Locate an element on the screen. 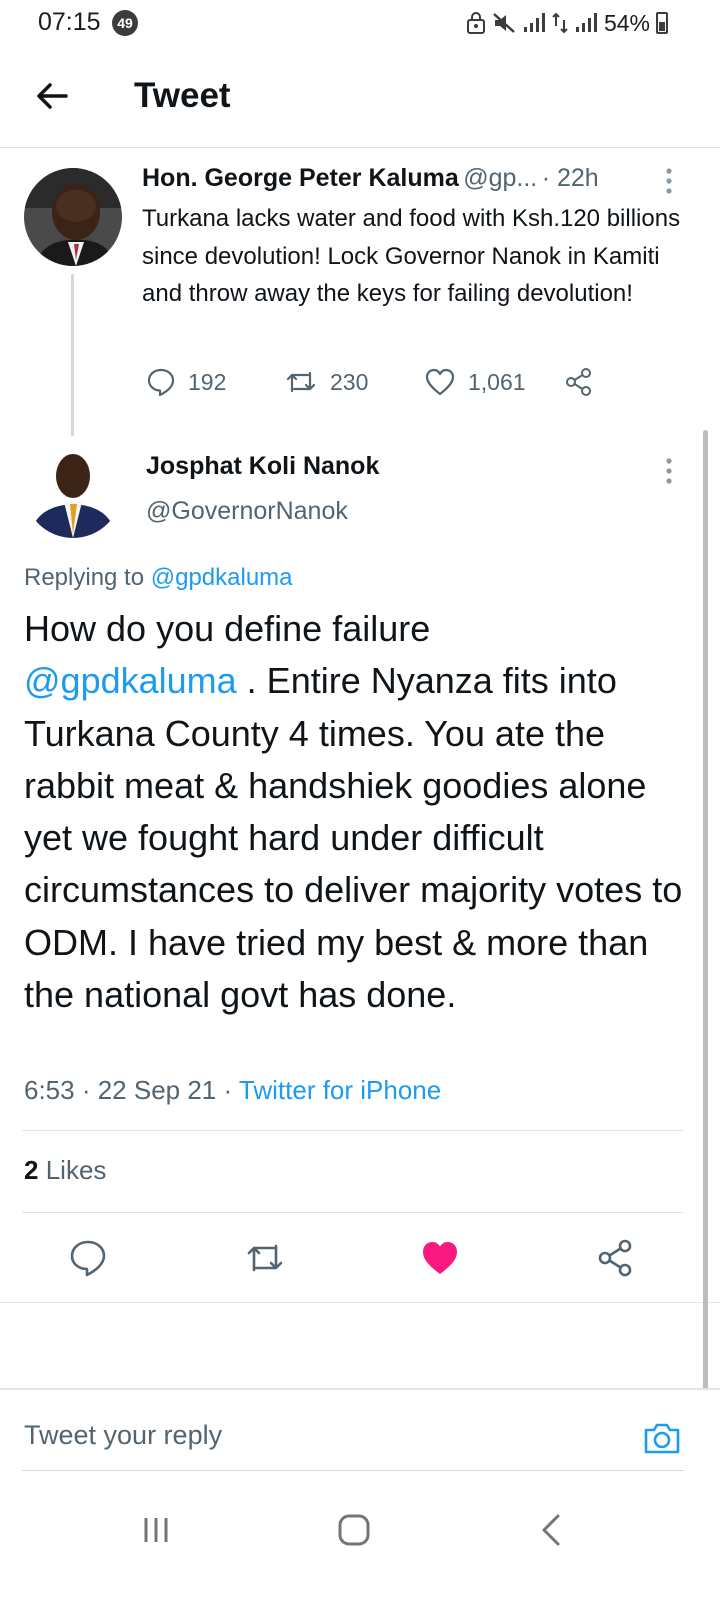 The height and width of the screenshot is (1600, 720). tweet-meta: 6:53 · 22 Sep 21 · Twitter for iPhone is located at coordinates (232, 1090).